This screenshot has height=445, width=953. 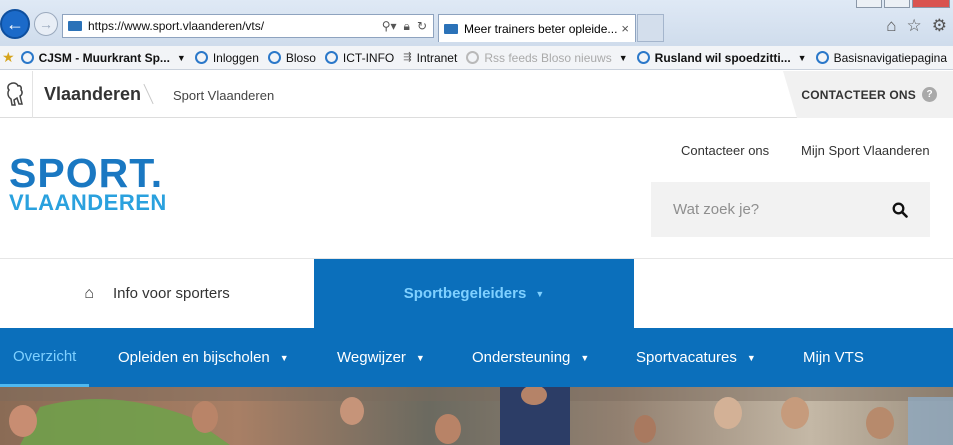 I want to click on tab-label: Sportbegeleiders, so click(x=465, y=293).